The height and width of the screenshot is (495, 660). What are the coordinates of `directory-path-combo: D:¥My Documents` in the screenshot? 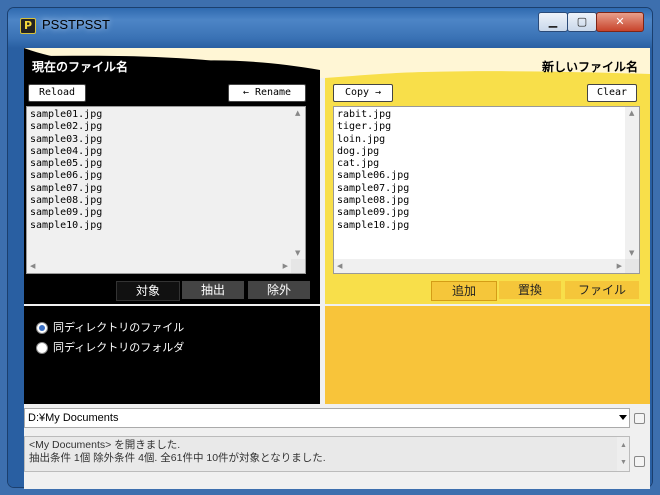 It's located at (327, 418).